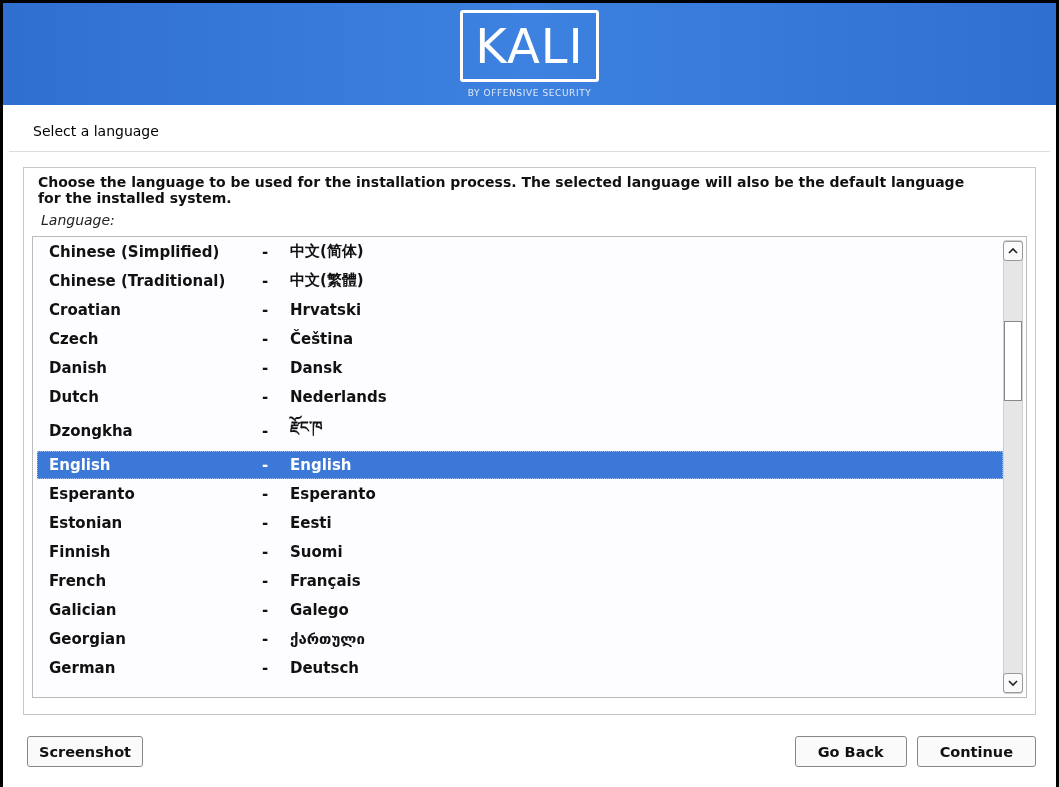 The image size is (1059, 787). What do you see at coordinates (520, 465) in the screenshot?
I see `language-item: English - English` at bounding box center [520, 465].